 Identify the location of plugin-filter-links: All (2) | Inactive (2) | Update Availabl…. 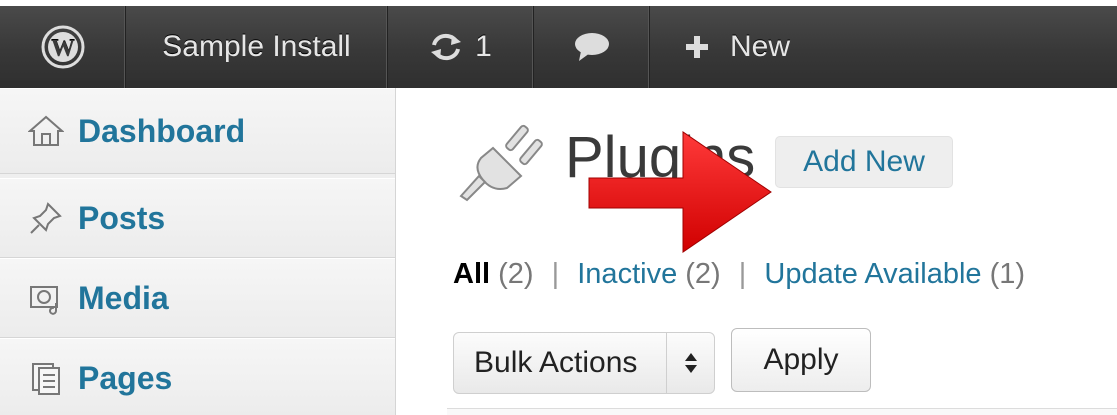
(739, 274).